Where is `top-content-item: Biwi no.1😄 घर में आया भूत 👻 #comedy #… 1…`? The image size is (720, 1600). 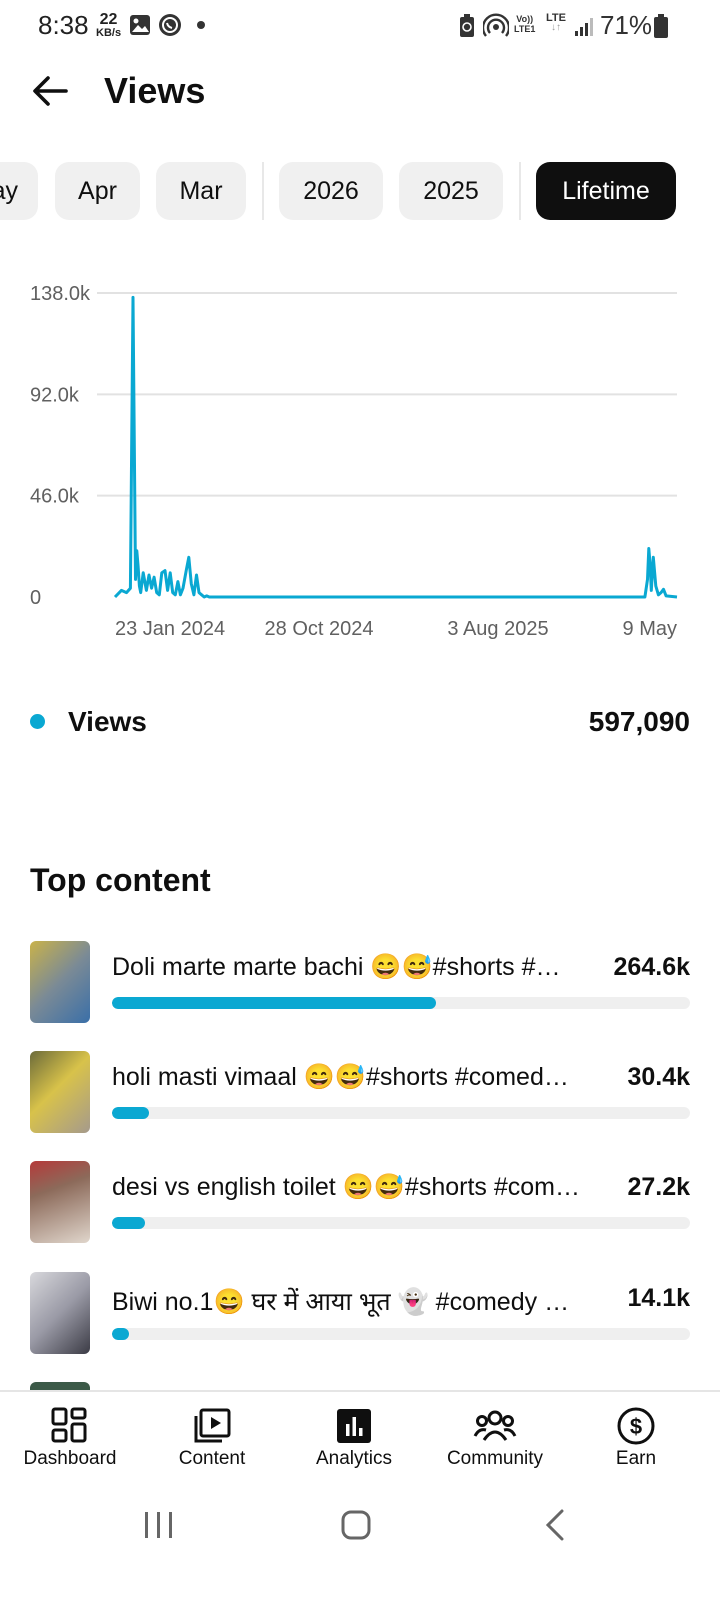 top-content-item: Biwi no.1😄 घर में आया भूत 👻 #comedy #… 1… is located at coordinates (360, 1314).